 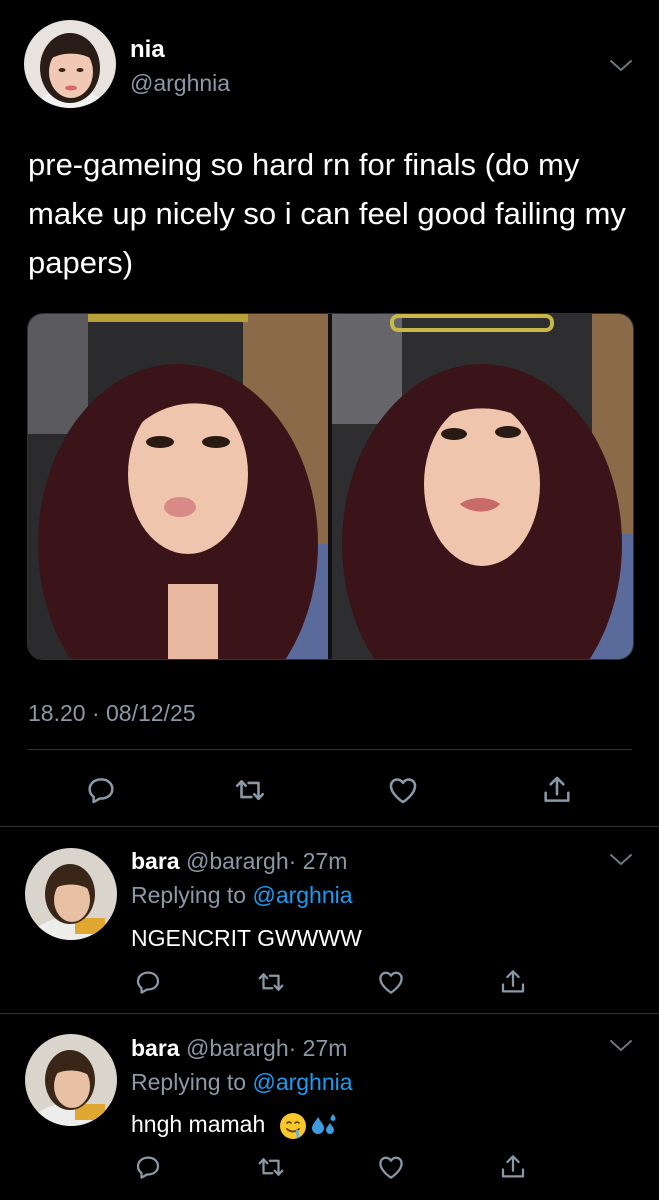 I want to click on tweet-timestamp: 18.20 · 08/12/25, so click(x=112, y=713).